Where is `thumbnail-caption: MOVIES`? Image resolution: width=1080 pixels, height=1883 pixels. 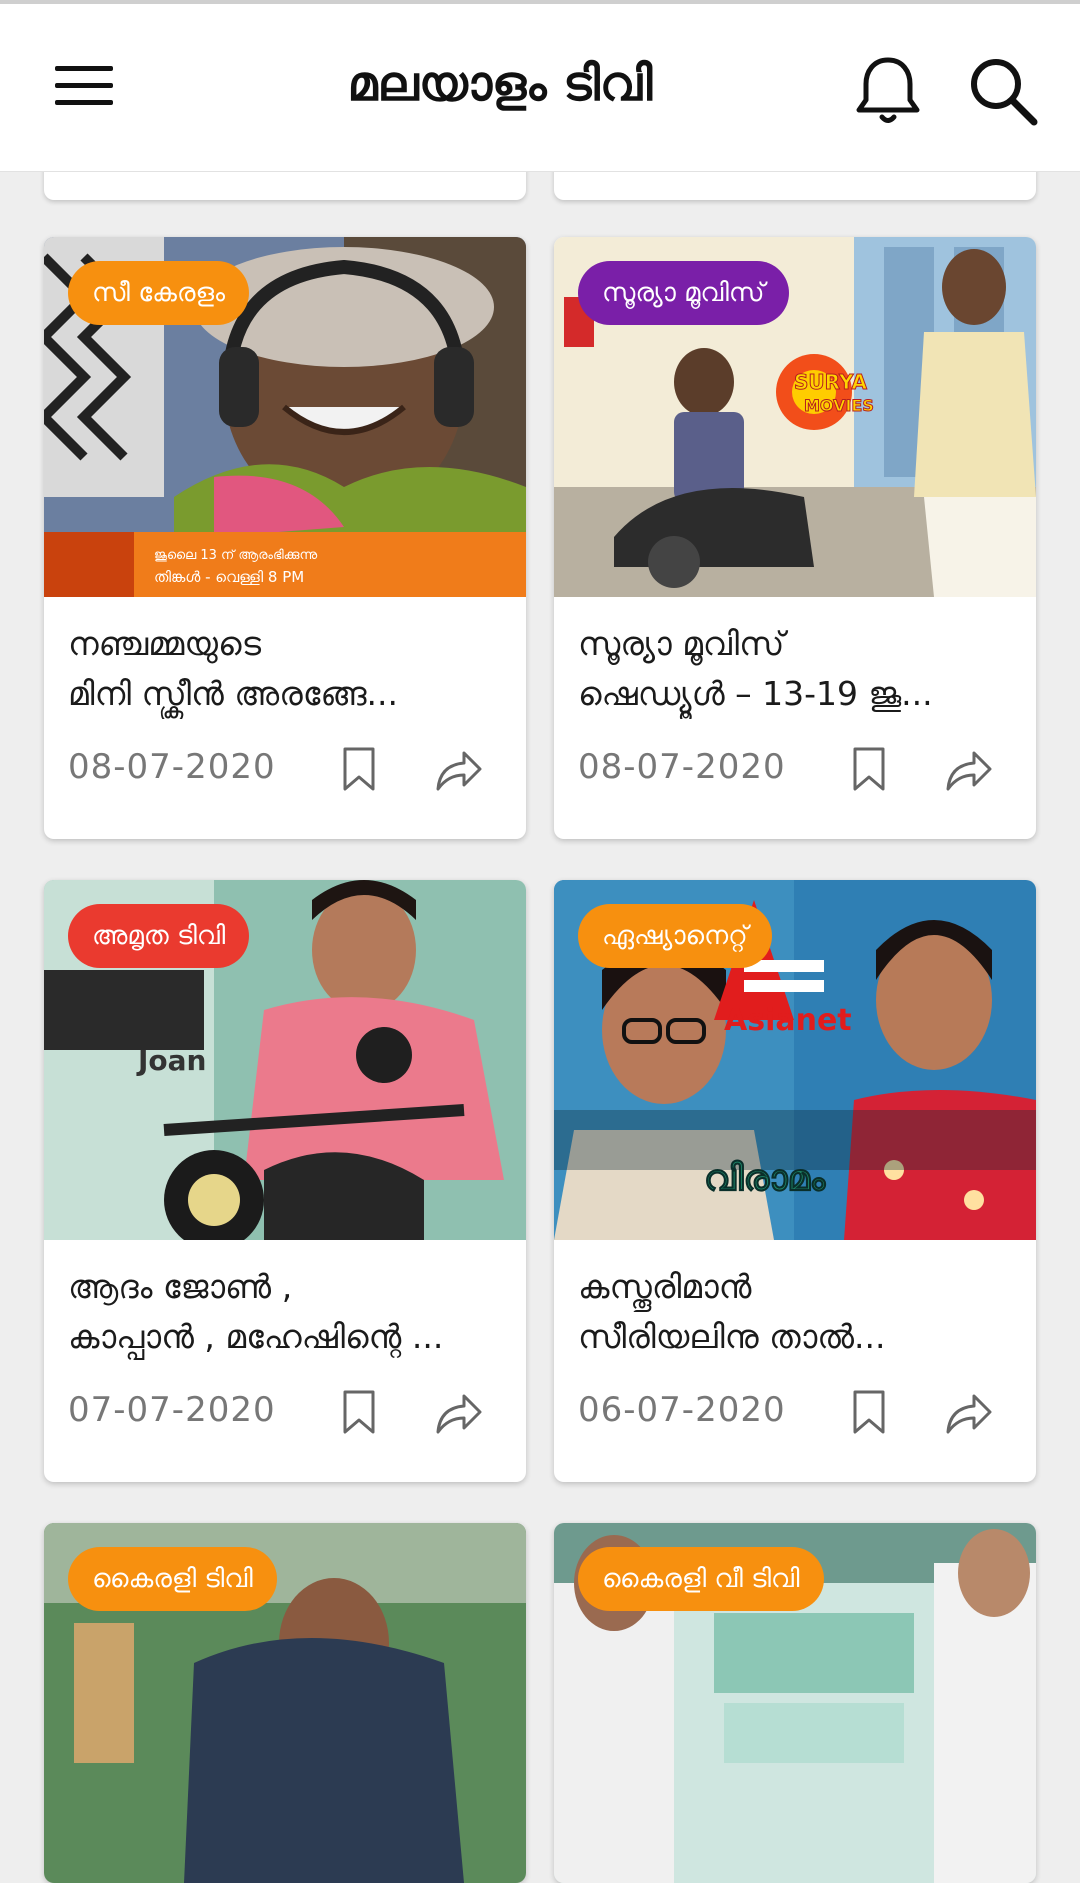 thumbnail-caption: MOVIES is located at coordinates (839, 405).